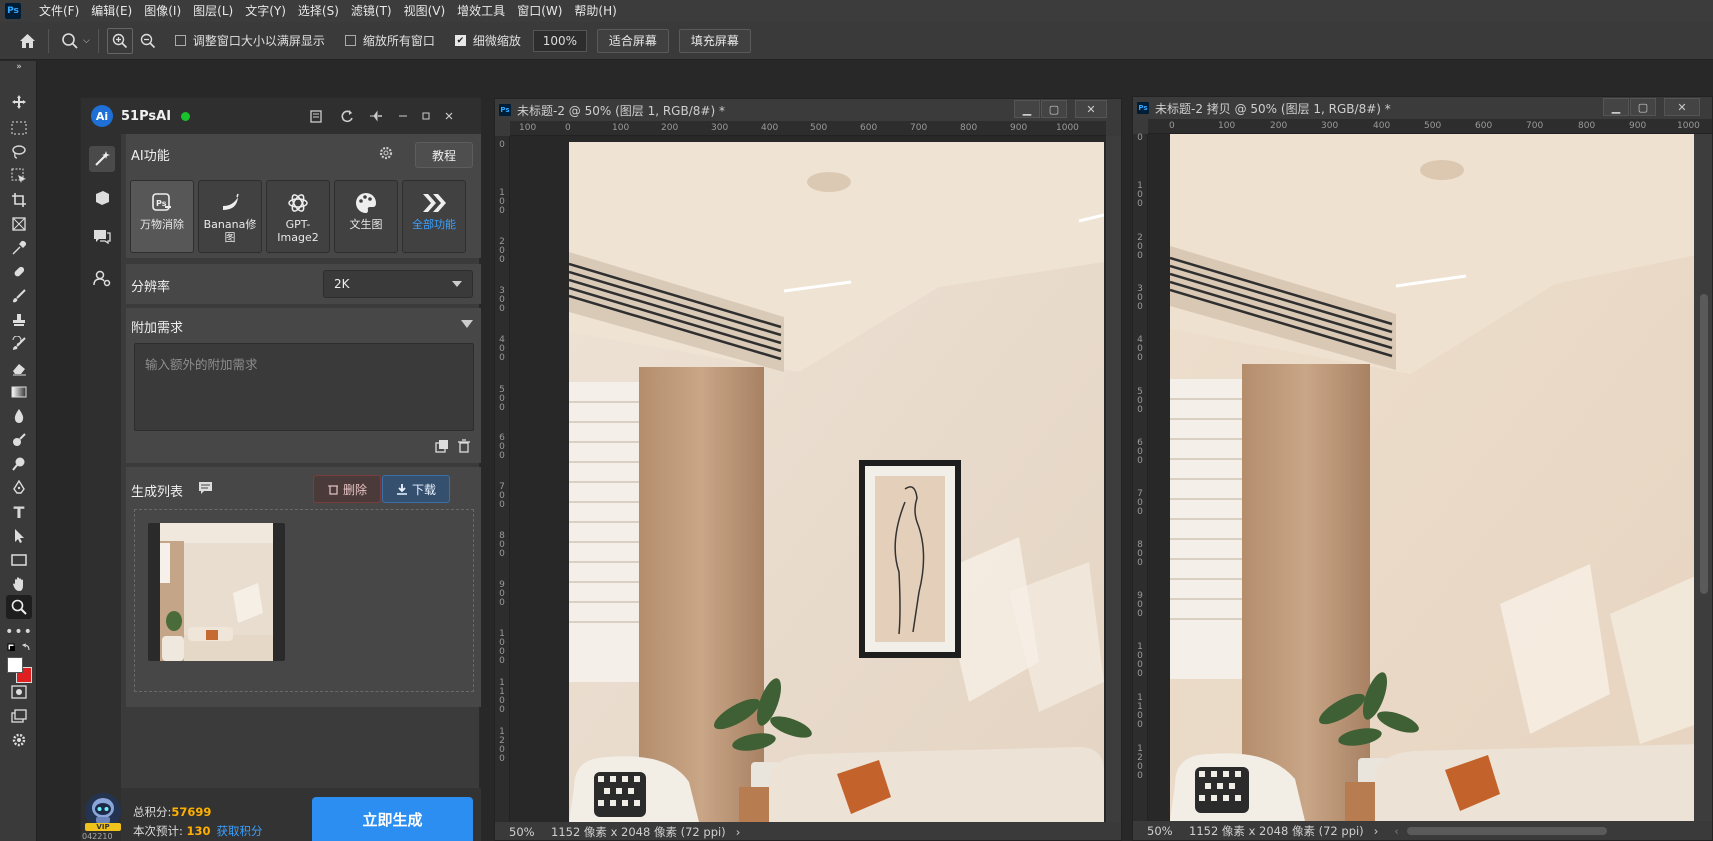 The width and height of the screenshot is (1713, 841). Describe the element at coordinates (403, 116) in the screenshot. I see `minimize-icon` at that location.